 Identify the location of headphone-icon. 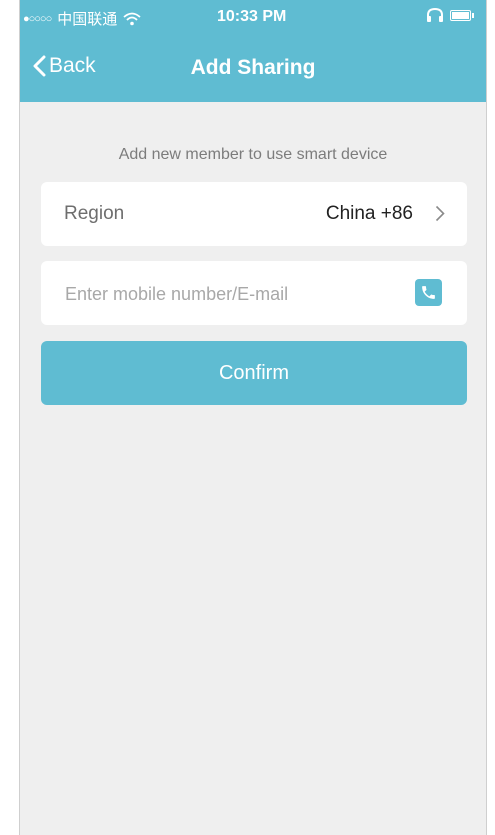
(435, 15).